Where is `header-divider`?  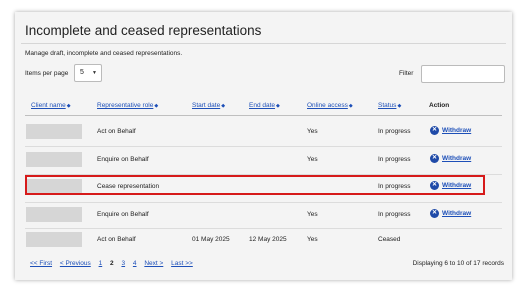 header-divider is located at coordinates (263, 115).